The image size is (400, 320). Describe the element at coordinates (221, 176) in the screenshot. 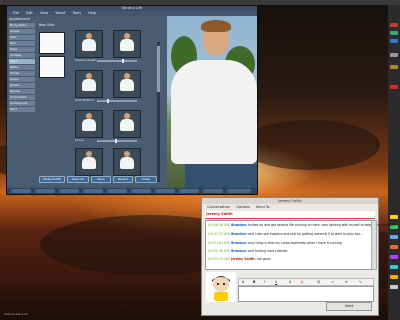

I see `avatar-jeans` at that location.